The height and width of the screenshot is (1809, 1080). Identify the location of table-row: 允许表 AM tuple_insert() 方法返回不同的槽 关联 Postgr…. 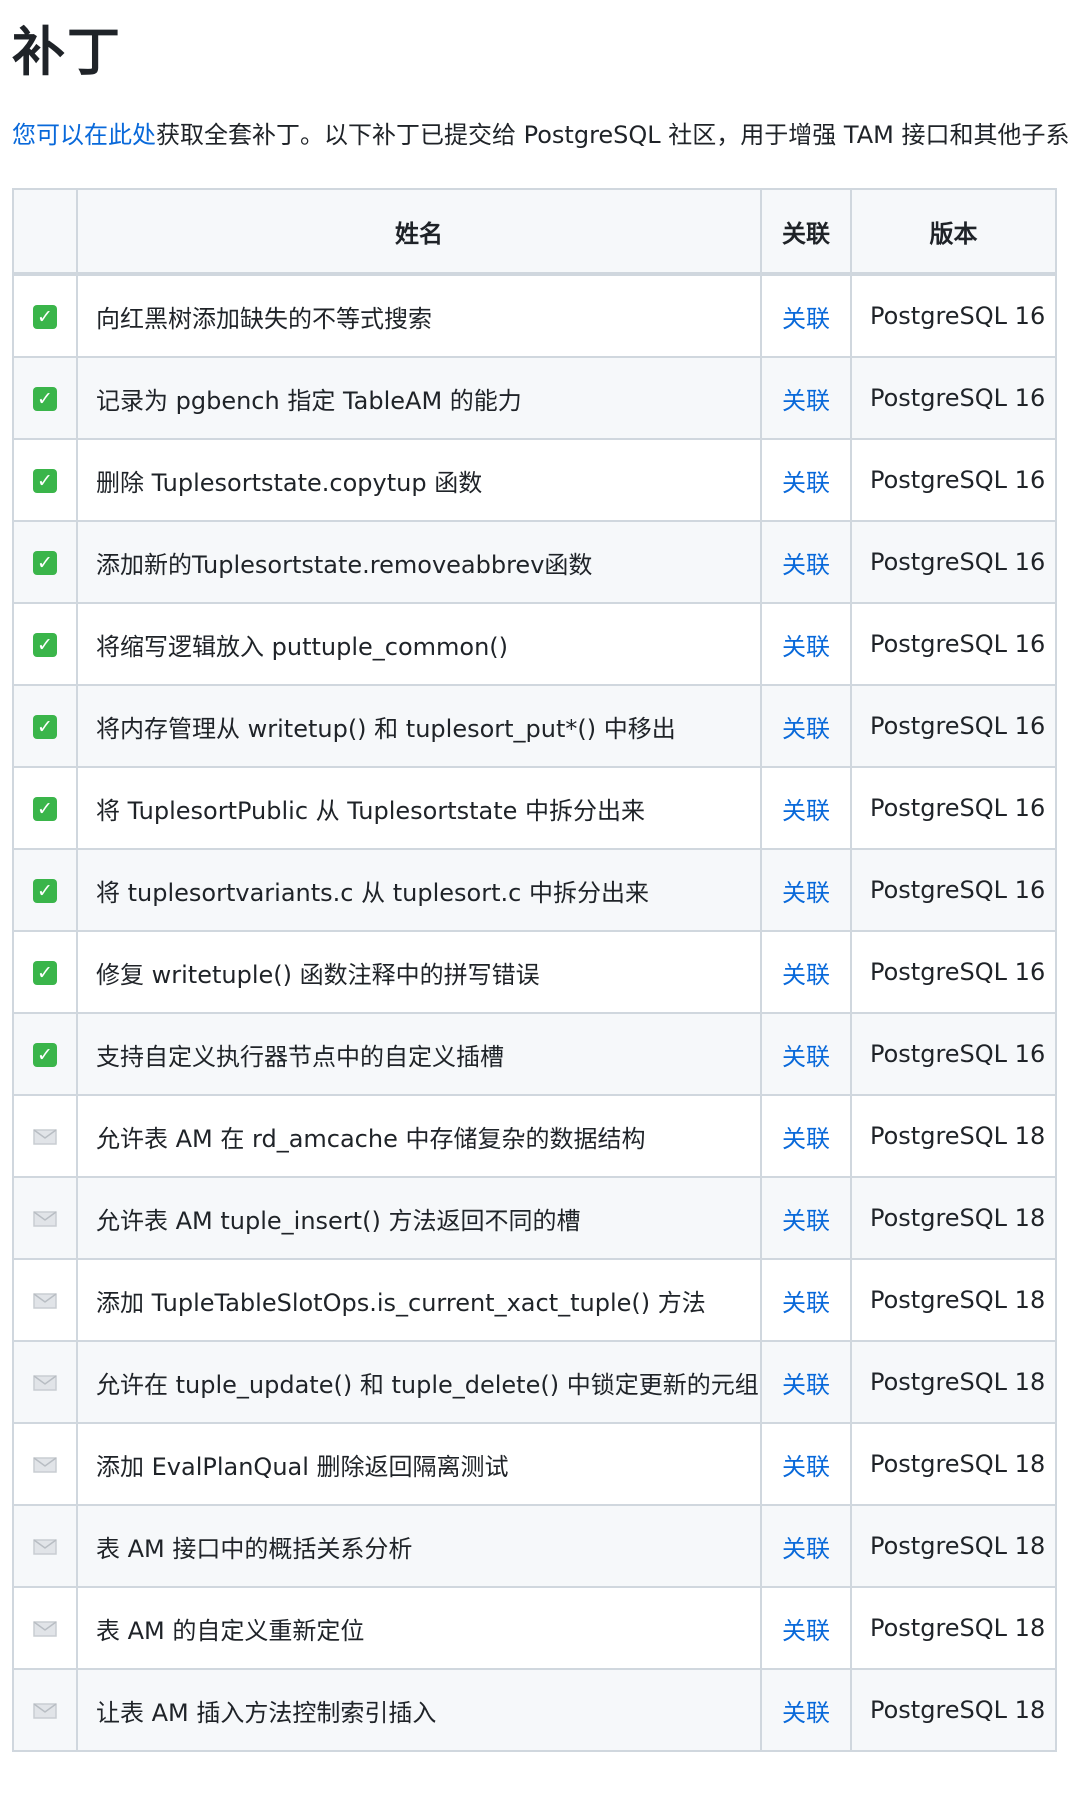
(534, 1218).